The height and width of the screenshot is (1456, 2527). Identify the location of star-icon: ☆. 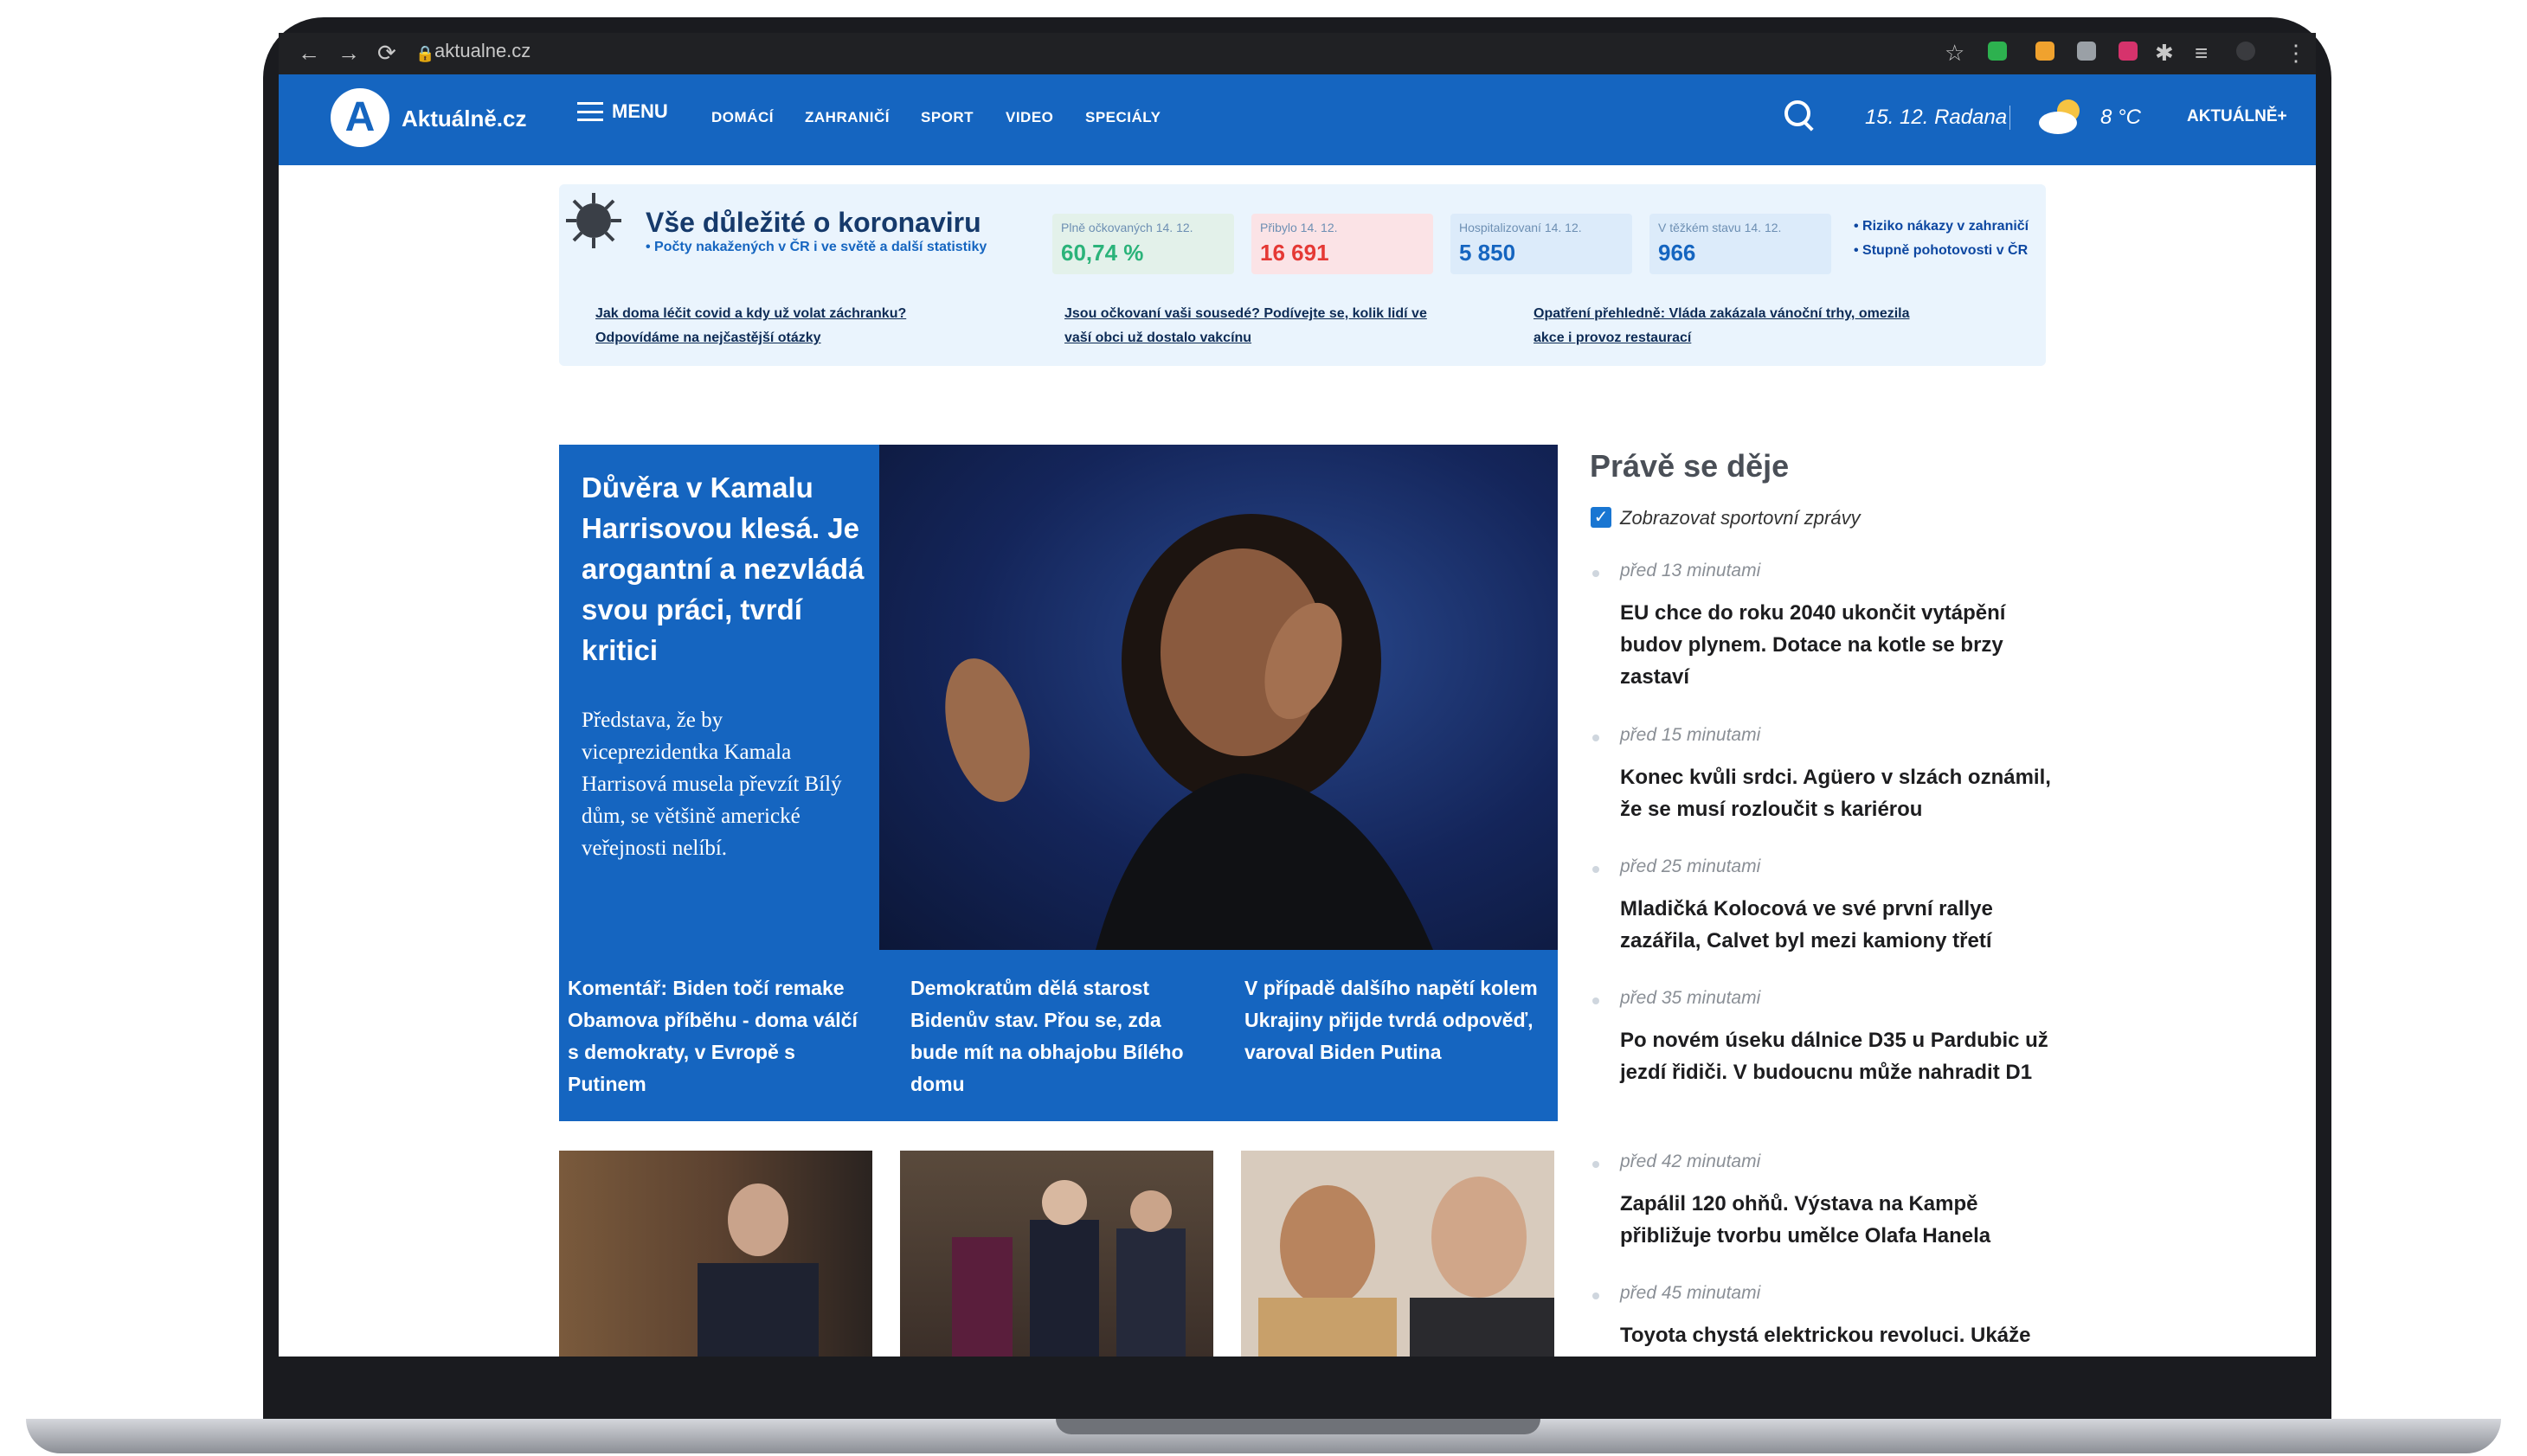
(1954, 53).